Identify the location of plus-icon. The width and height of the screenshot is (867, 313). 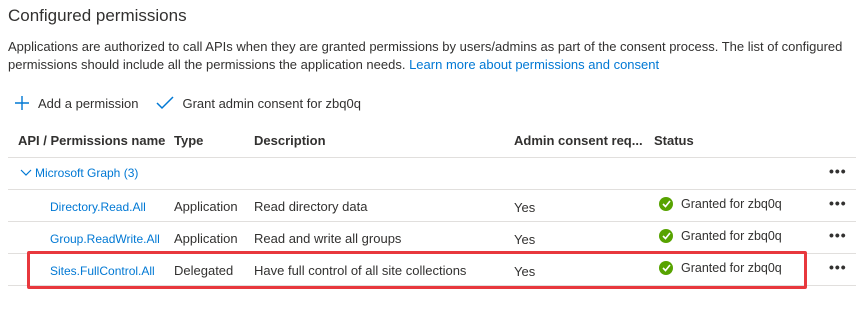
(22, 103).